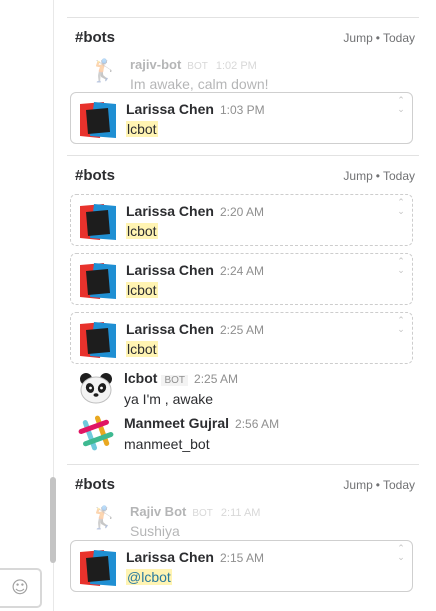  Describe the element at coordinates (257, 424) in the screenshot. I see `message-time: 2:56 AM` at that location.